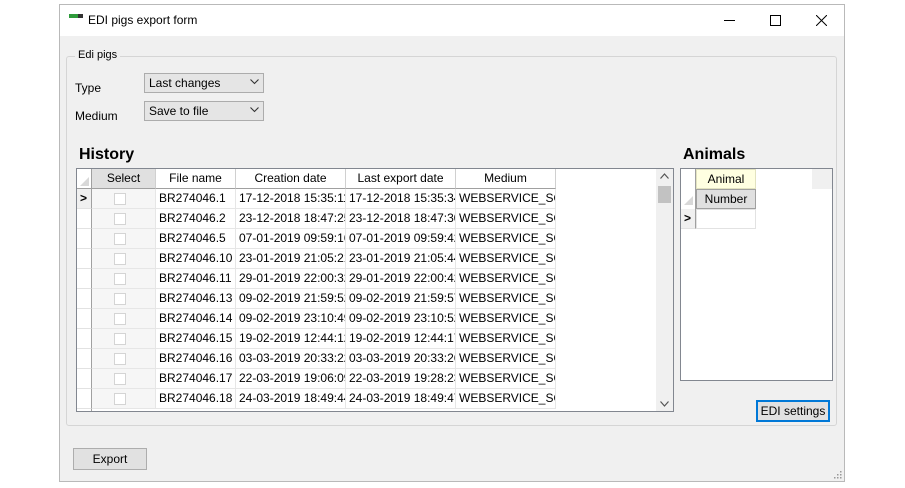  What do you see at coordinates (664, 290) in the screenshot?
I see `vertical-scrollbar` at bounding box center [664, 290].